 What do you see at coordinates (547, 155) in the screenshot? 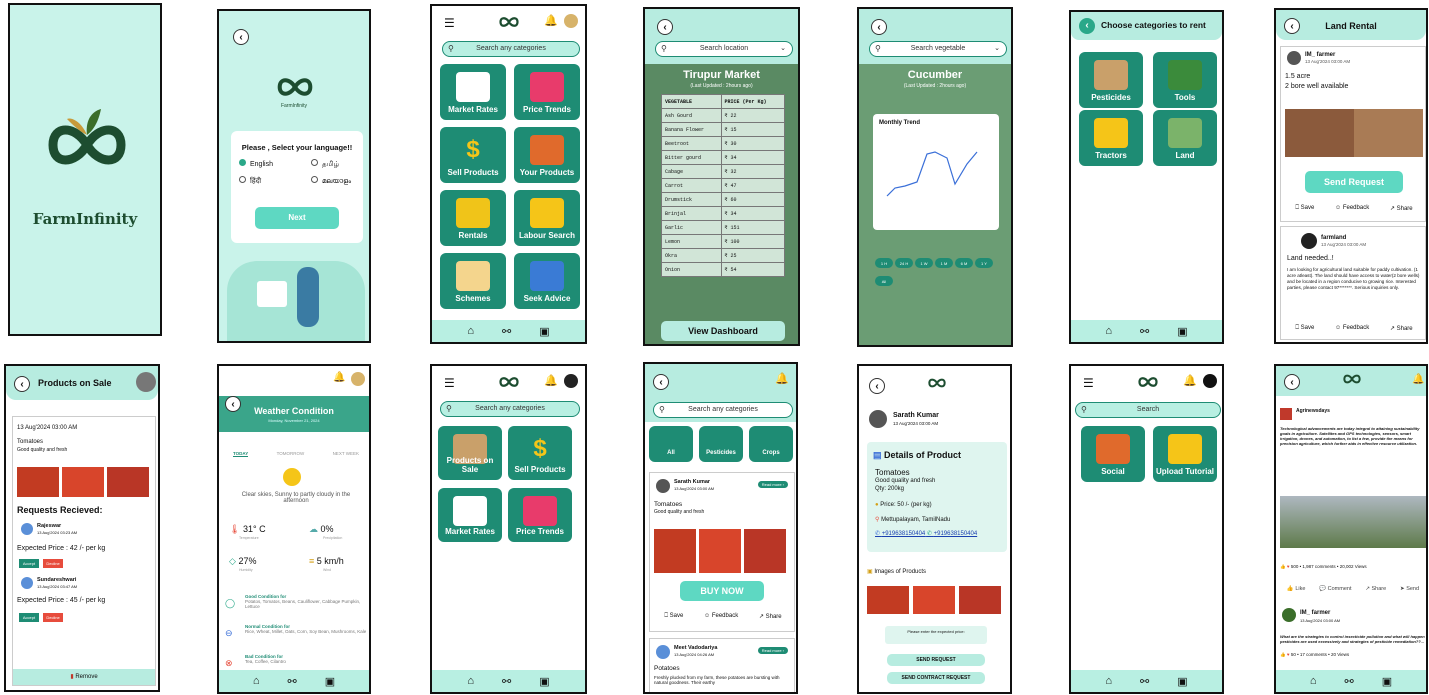
I see `tile-your-products: Your Products` at bounding box center [547, 155].